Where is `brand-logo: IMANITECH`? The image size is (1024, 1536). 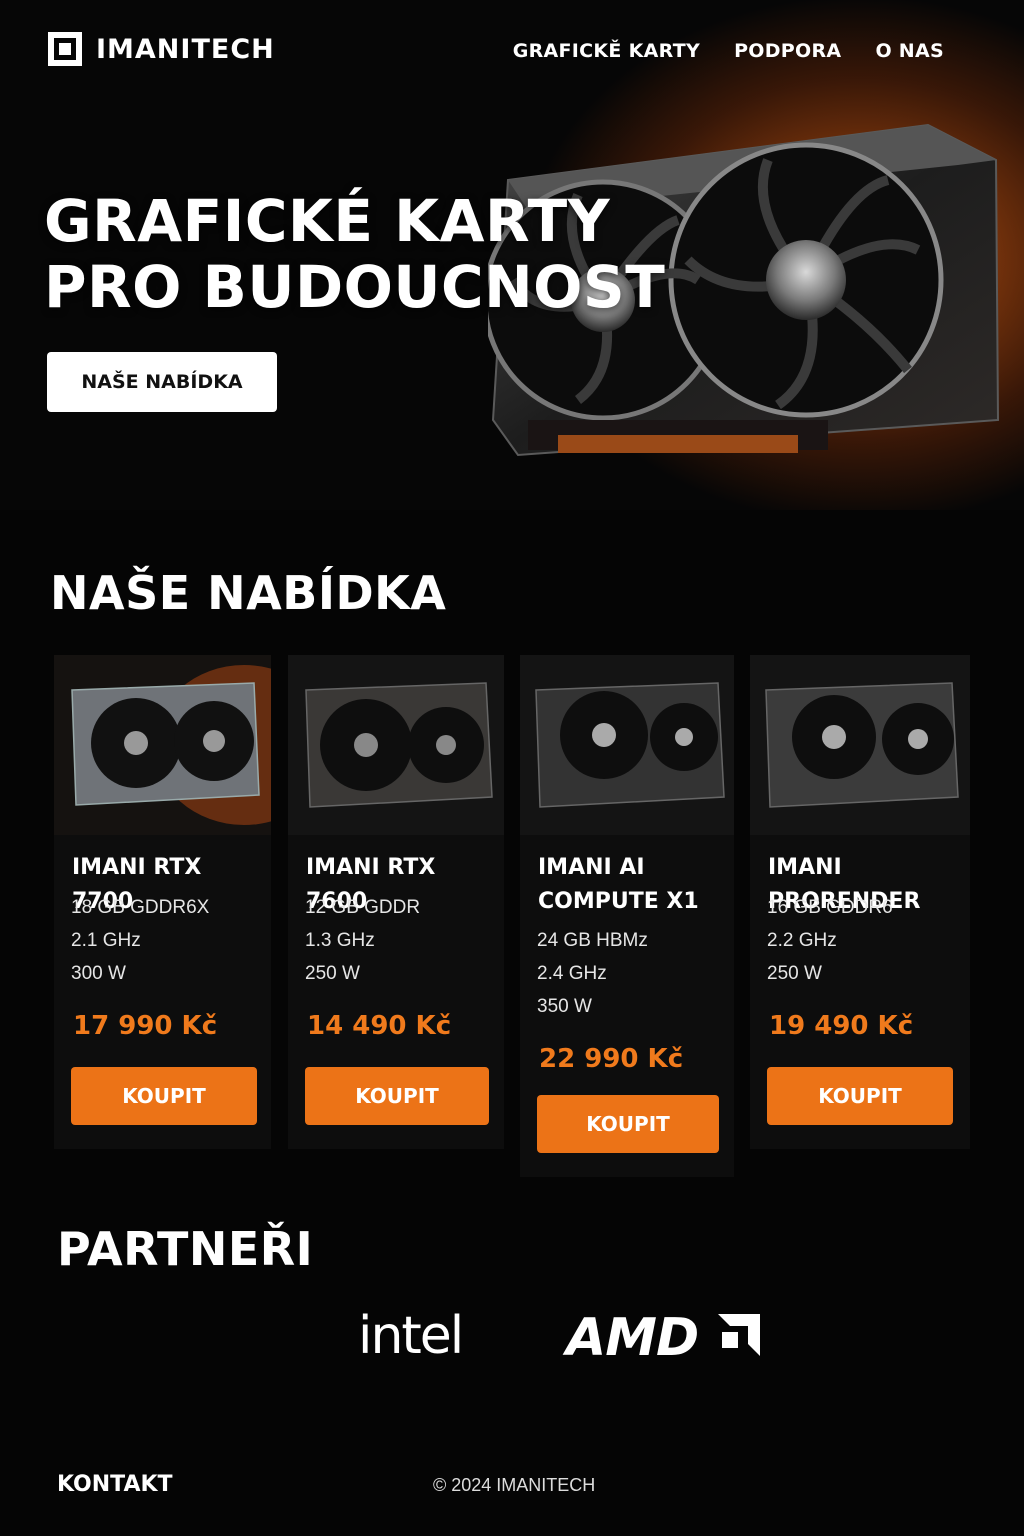
brand-logo: IMANITECH is located at coordinates (161, 49).